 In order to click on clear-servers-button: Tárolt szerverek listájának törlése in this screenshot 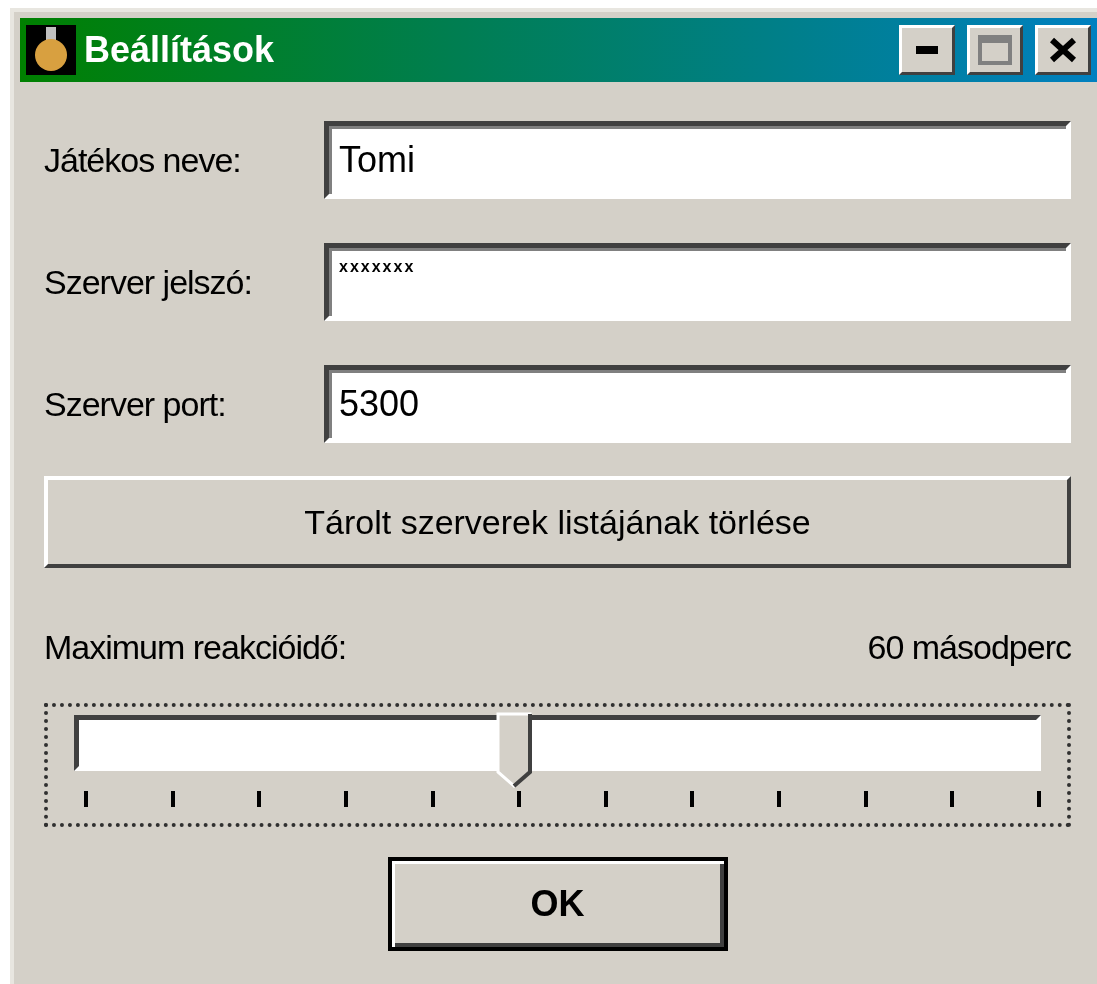, I will do `click(557, 522)`.